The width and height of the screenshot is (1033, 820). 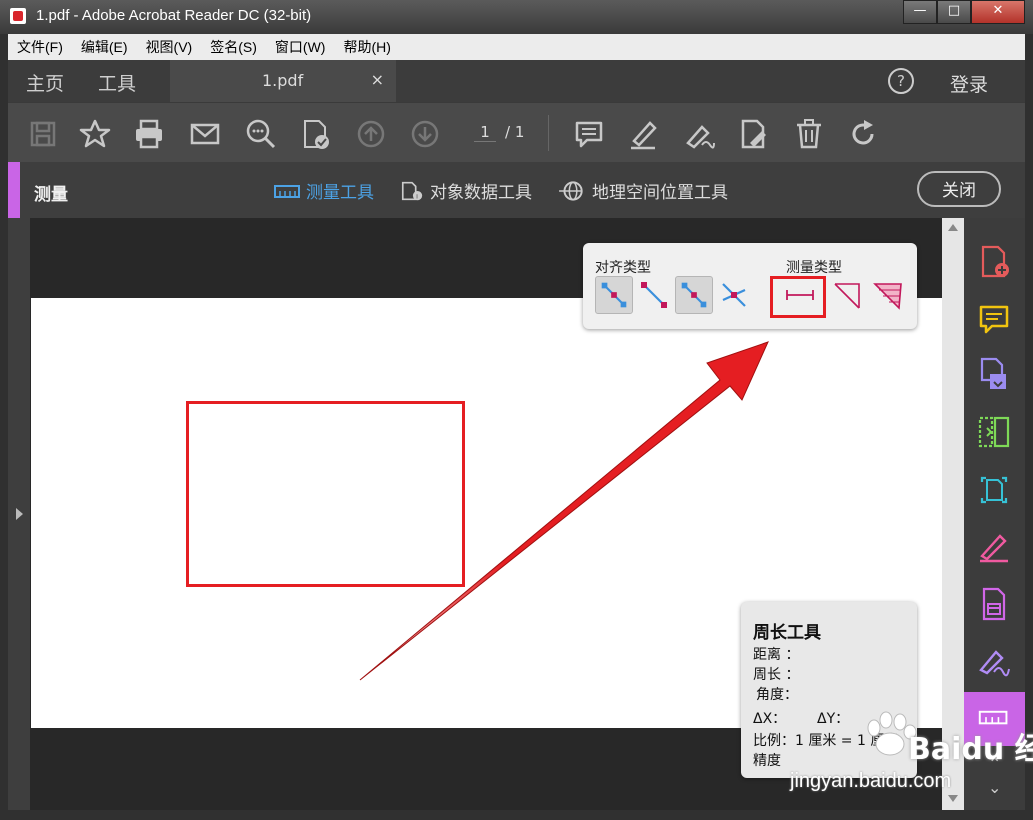 What do you see at coordinates (871, 781) in the screenshot?
I see `watermark-url: jingyan.baidu.com` at bounding box center [871, 781].